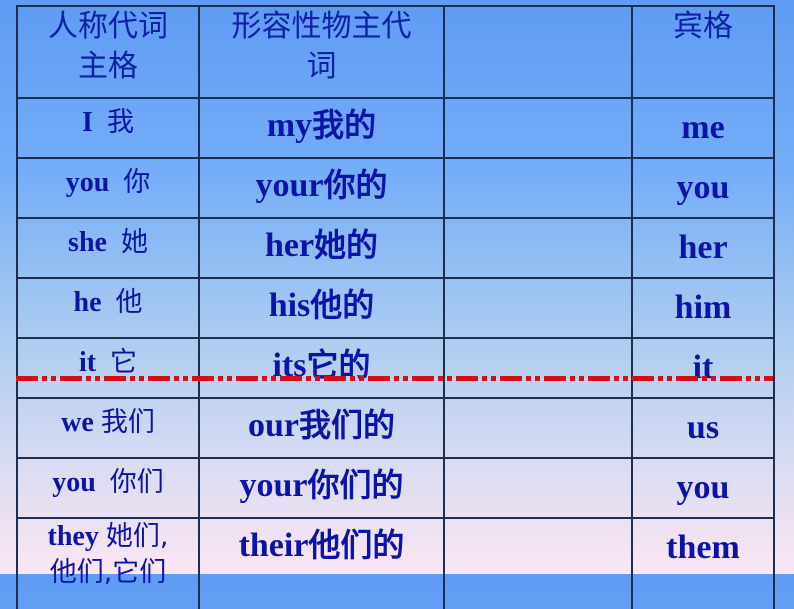  I want to click on table-row: she 她 her她的 her, so click(395, 248).